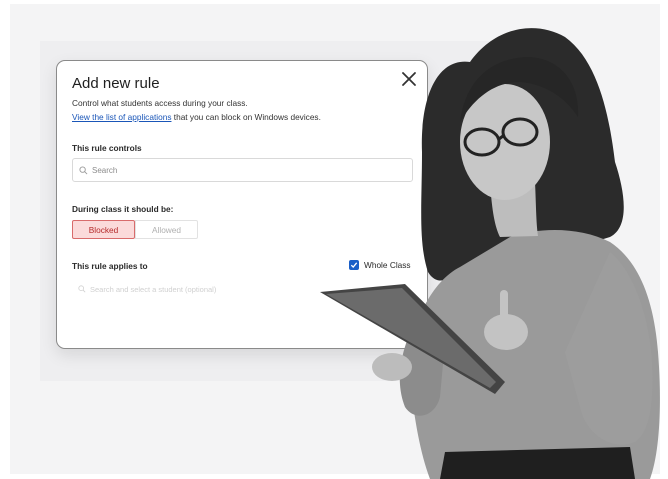 The width and height of the screenshot is (668, 479). What do you see at coordinates (166, 229) in the screenshot?
I see `allowed-option: Allowed` at bounding box center [166, 229].